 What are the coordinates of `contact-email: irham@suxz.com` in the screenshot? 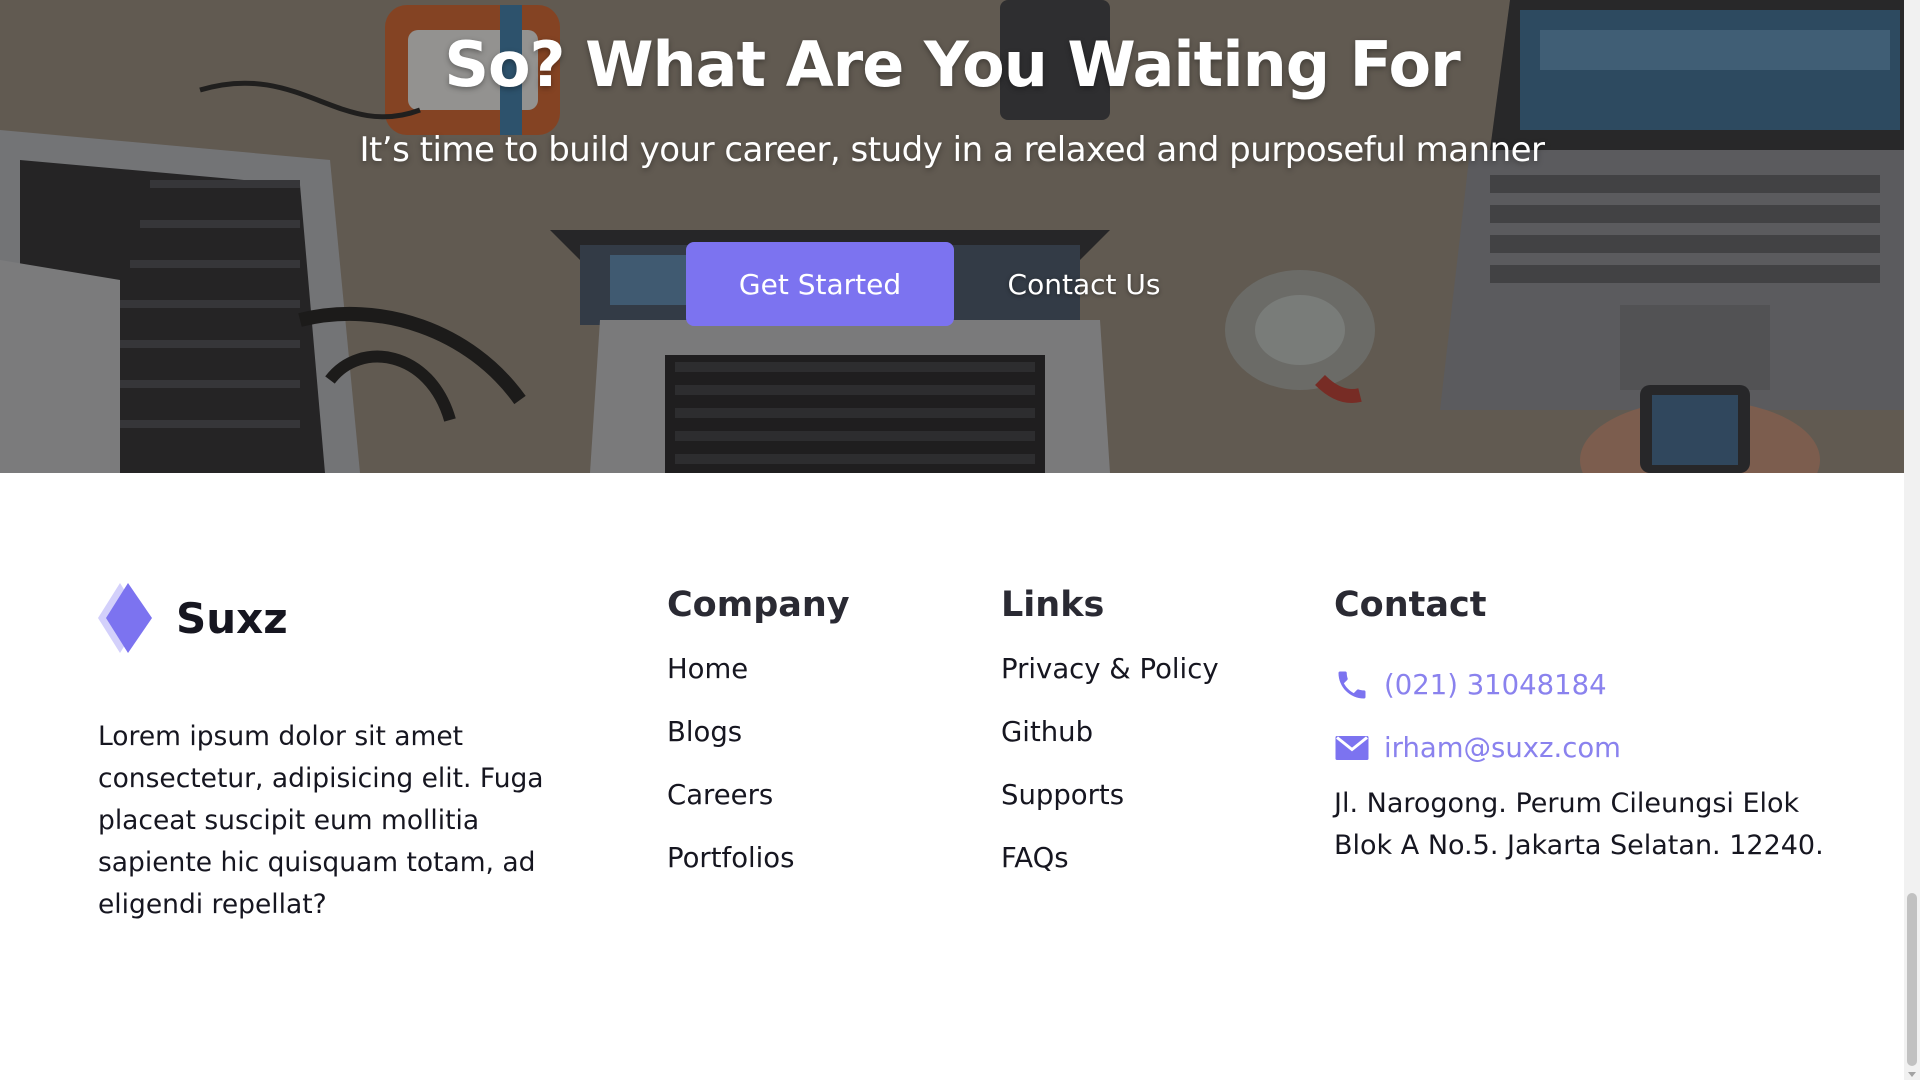 It's located at (1584, 747).